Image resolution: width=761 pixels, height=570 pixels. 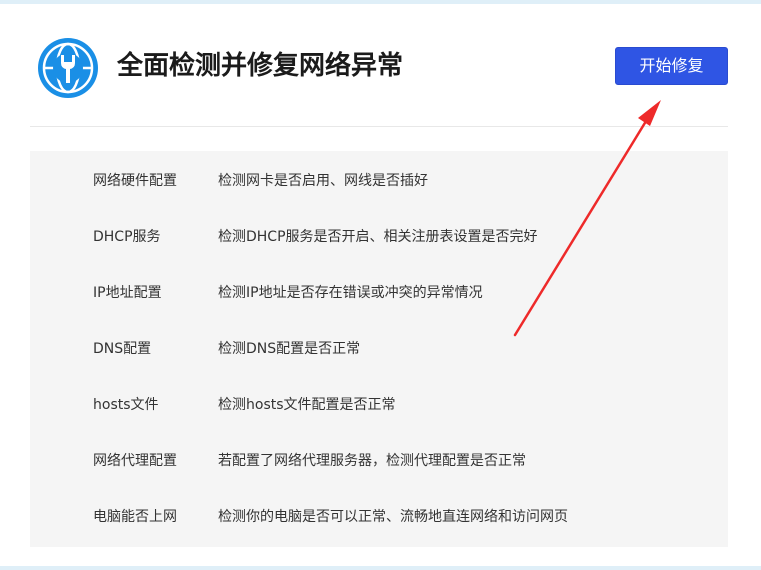 What do you see at coordinates (380, 568) in the screenshot?
I see `bottom-border` at bounding box center [380, 568].